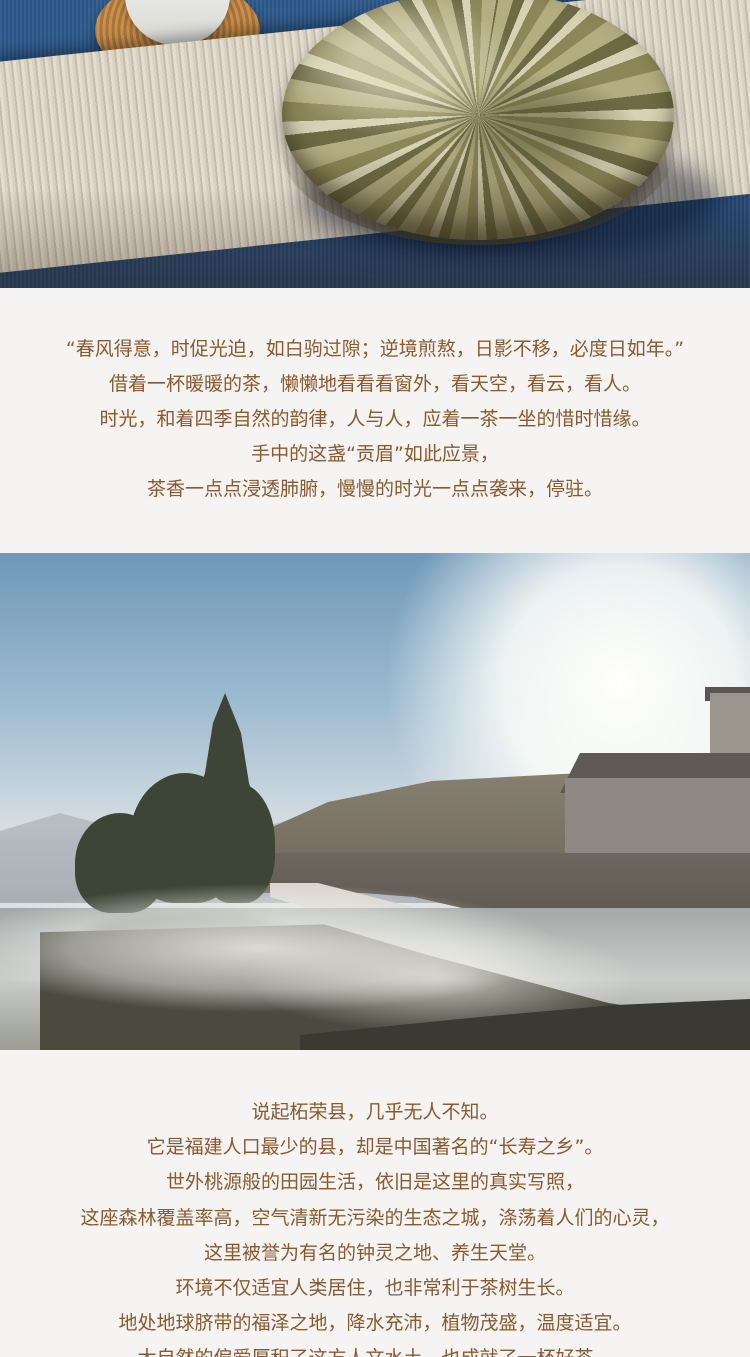  I want to click on intro-line: 时光，和着四季自然的韵律，人与人，应着一茶一坐的惜时惜缘。, so click(375, 419).